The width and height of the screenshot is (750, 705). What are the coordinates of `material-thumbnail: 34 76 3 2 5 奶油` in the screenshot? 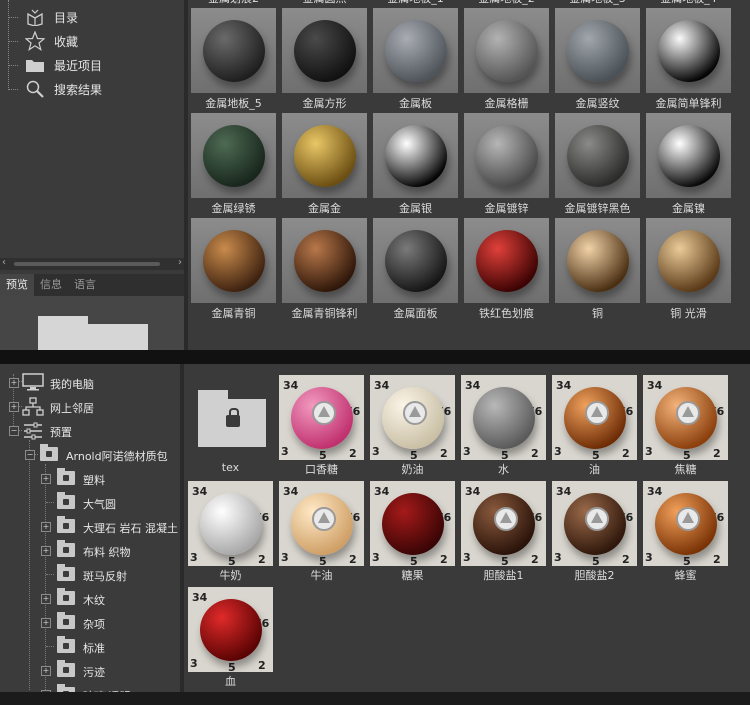 It's located at (412, 427).